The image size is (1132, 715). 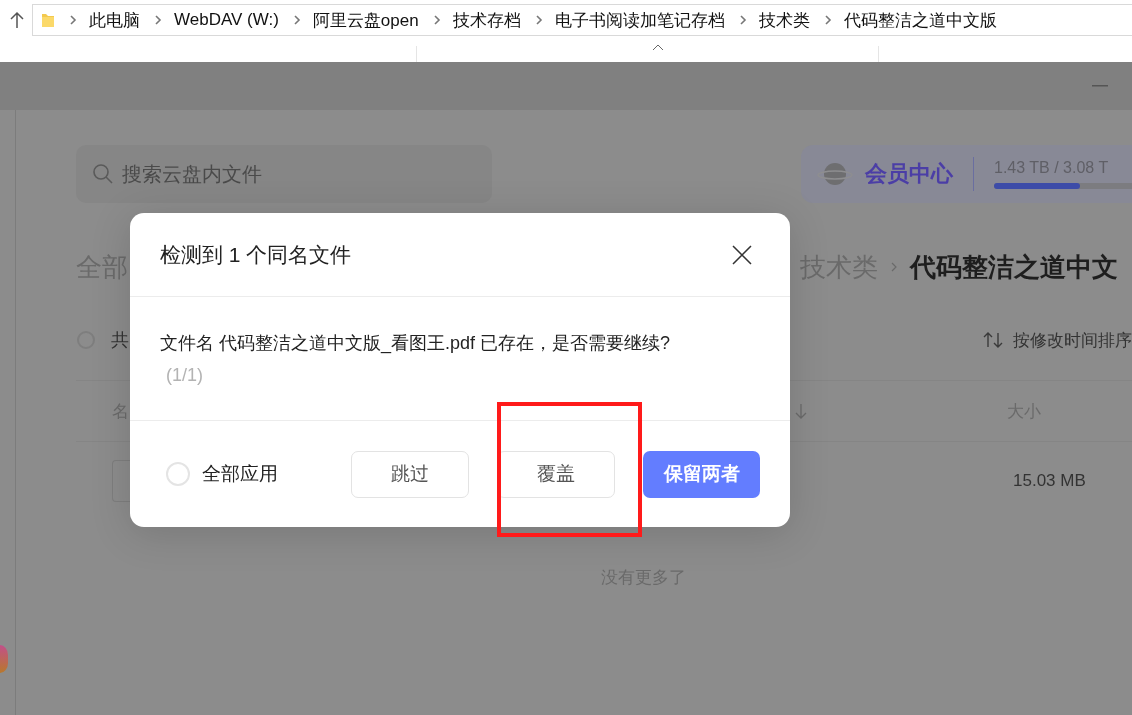 What do you see at coordinates (909, 174) in the screenshot?
I see `member-label: 会员中心` at bounding box center [909, 174].